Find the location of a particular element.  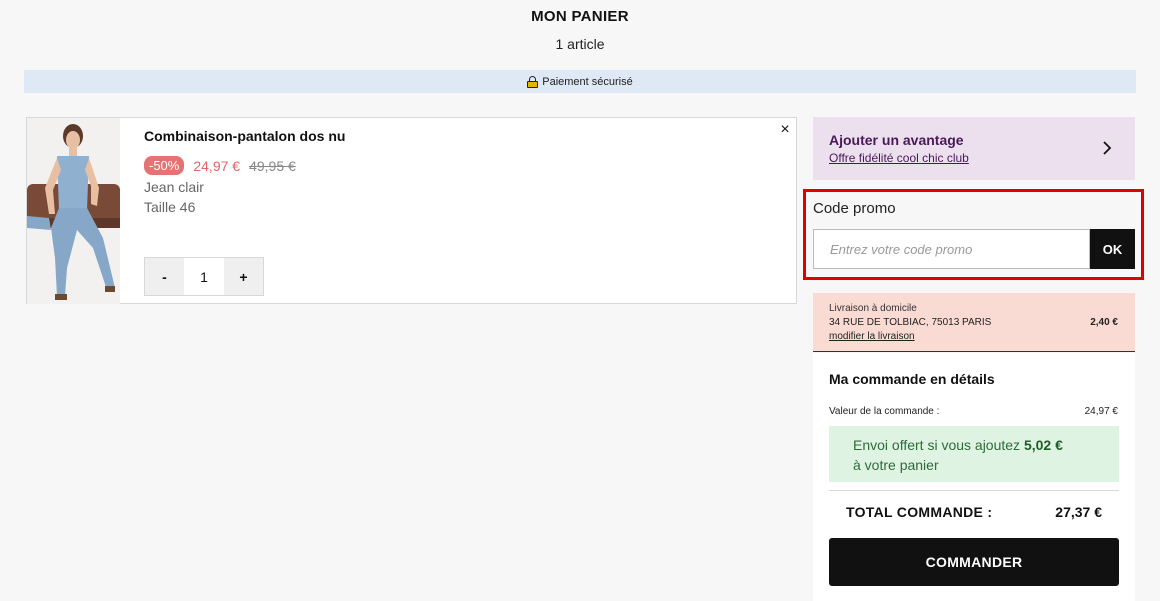

delivery-type: Livraison à domicile is located at coordinates (873, 308).